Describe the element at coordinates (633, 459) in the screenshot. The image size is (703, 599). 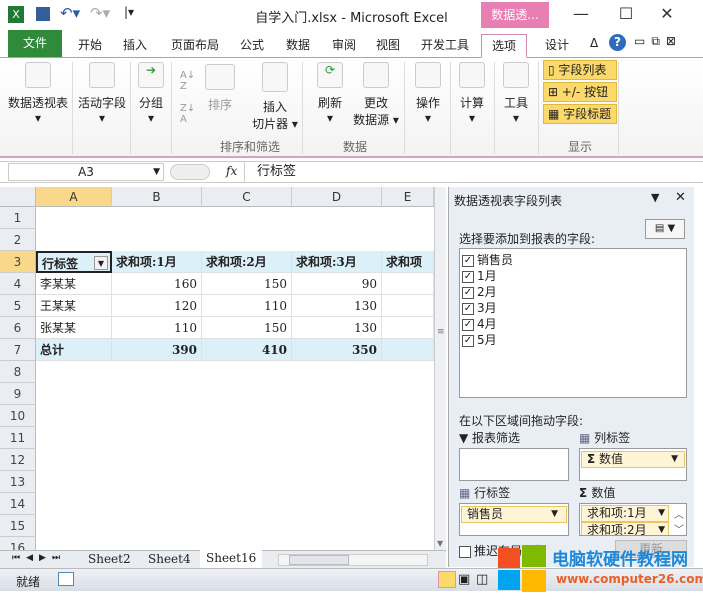
I see `column-field-values: Σ 数值 ▼` at that location.